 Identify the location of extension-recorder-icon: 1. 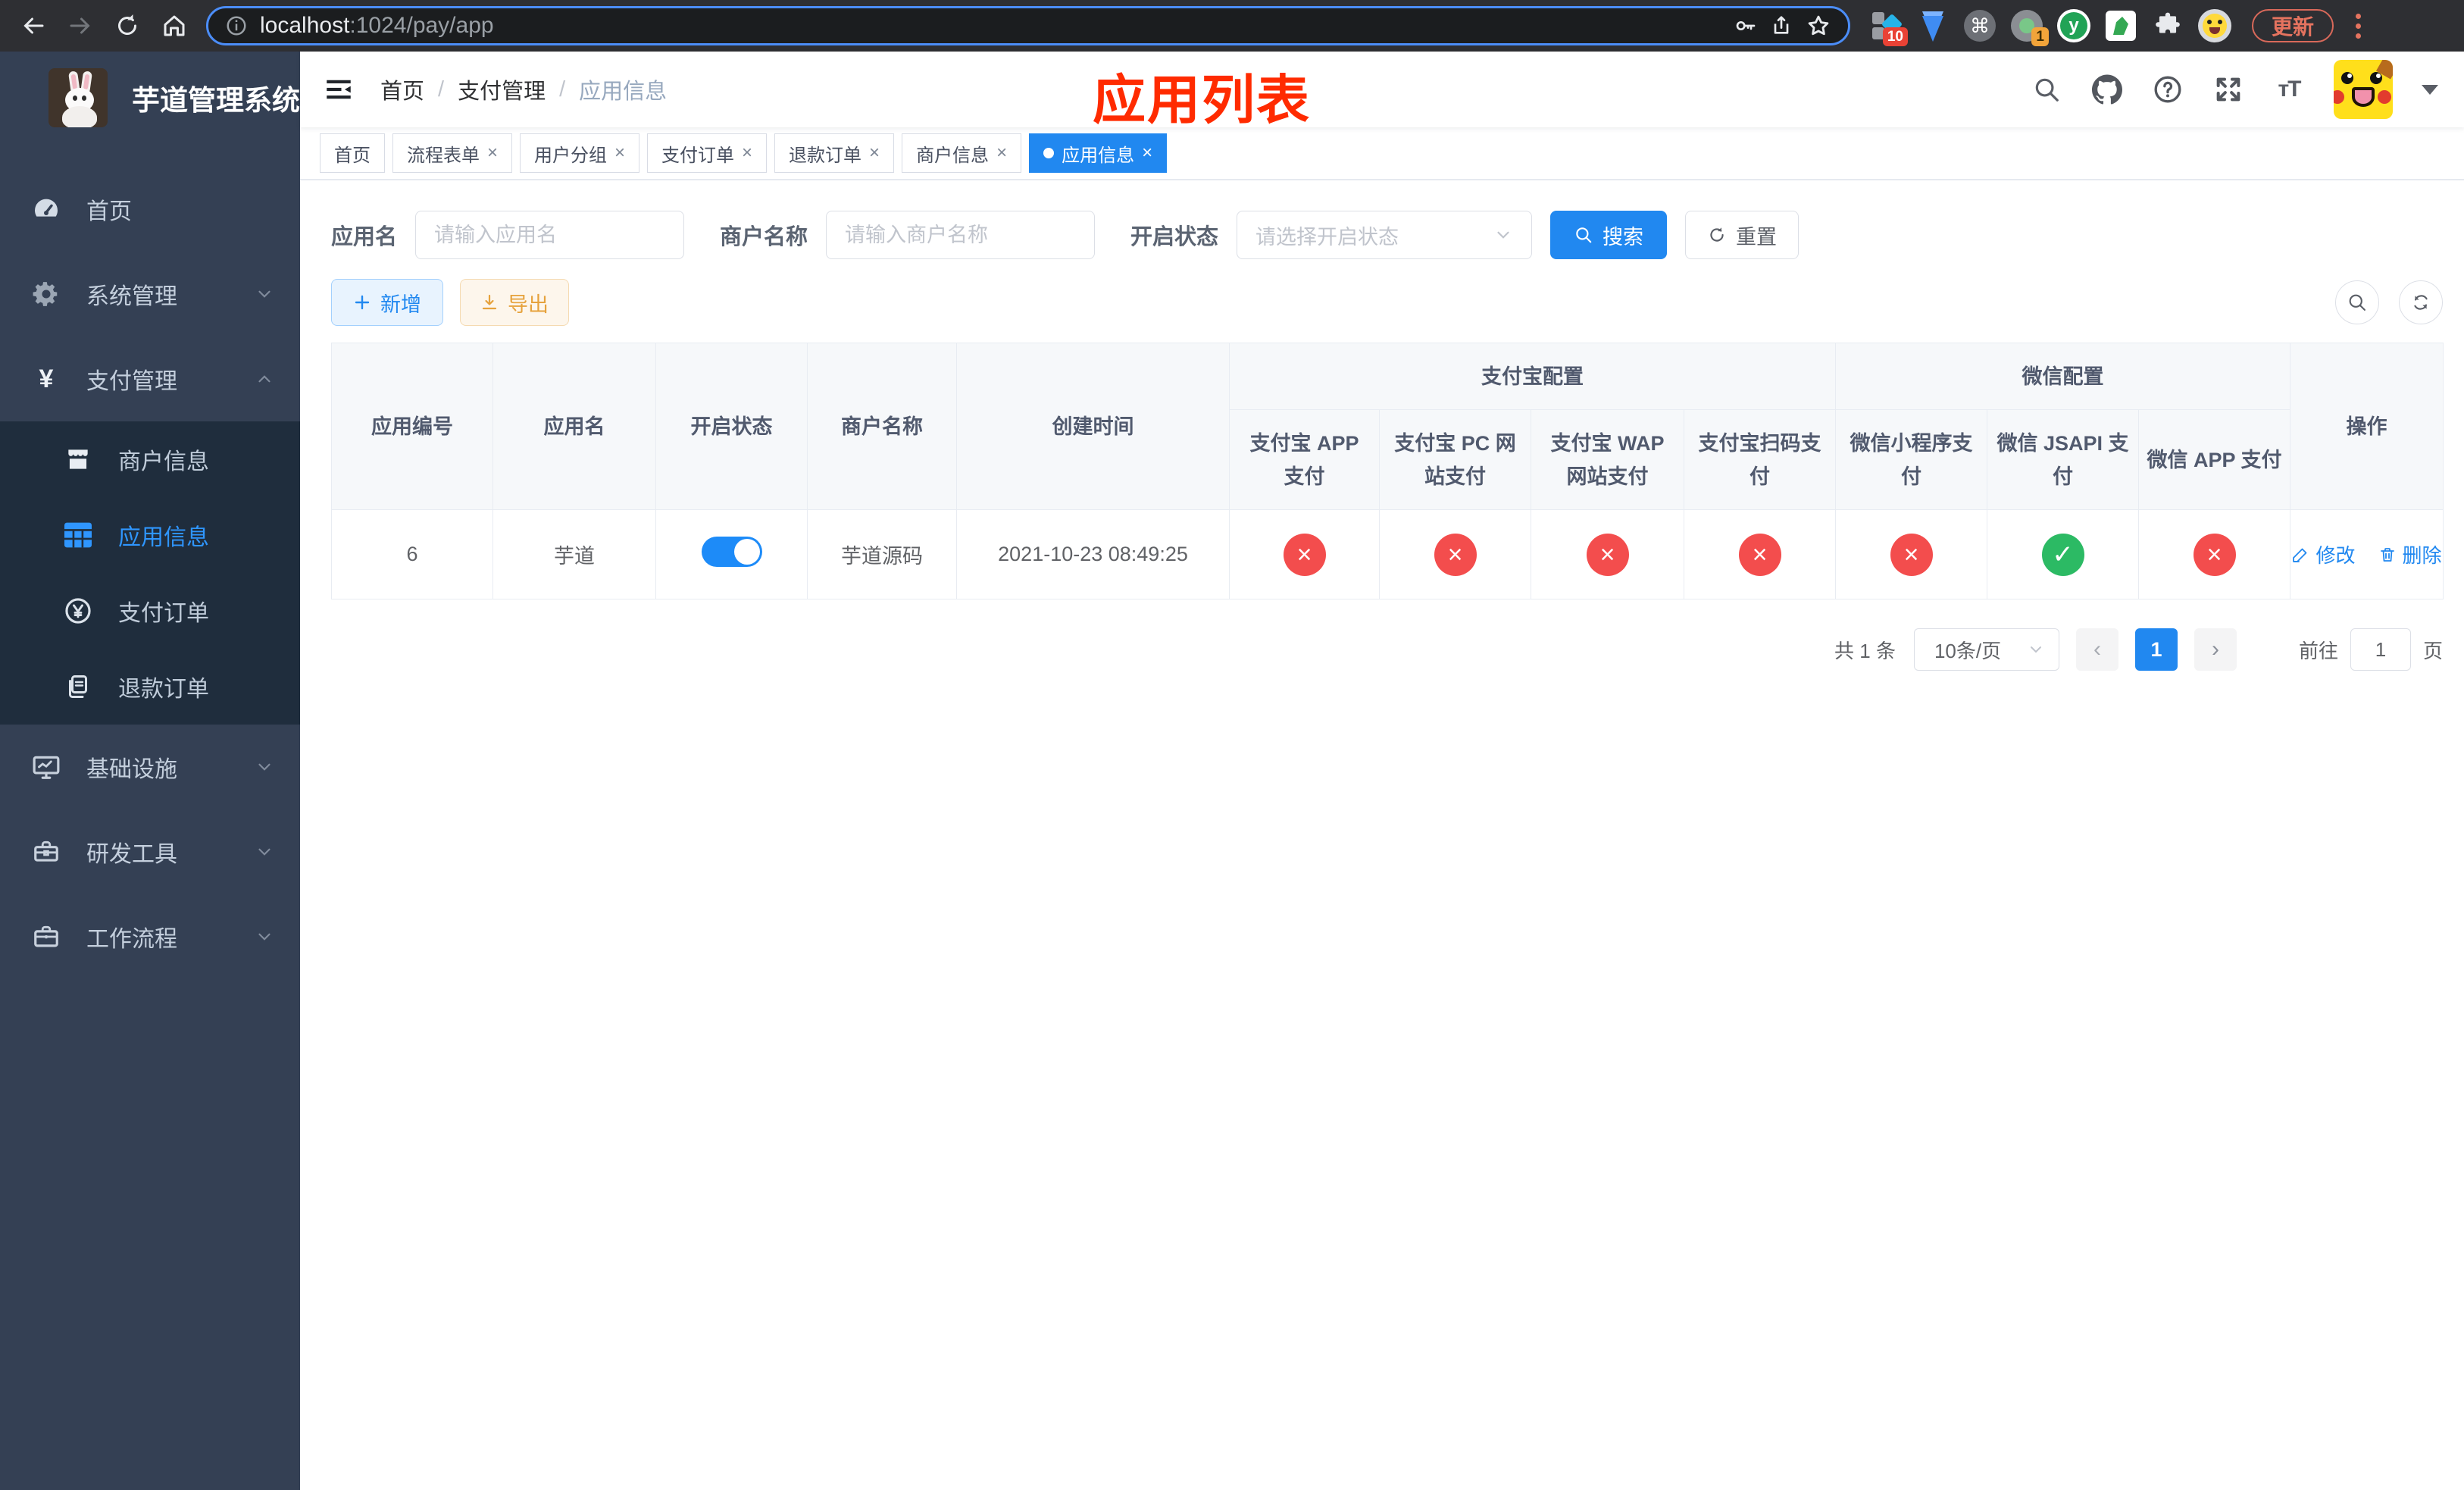
(2029, 27).